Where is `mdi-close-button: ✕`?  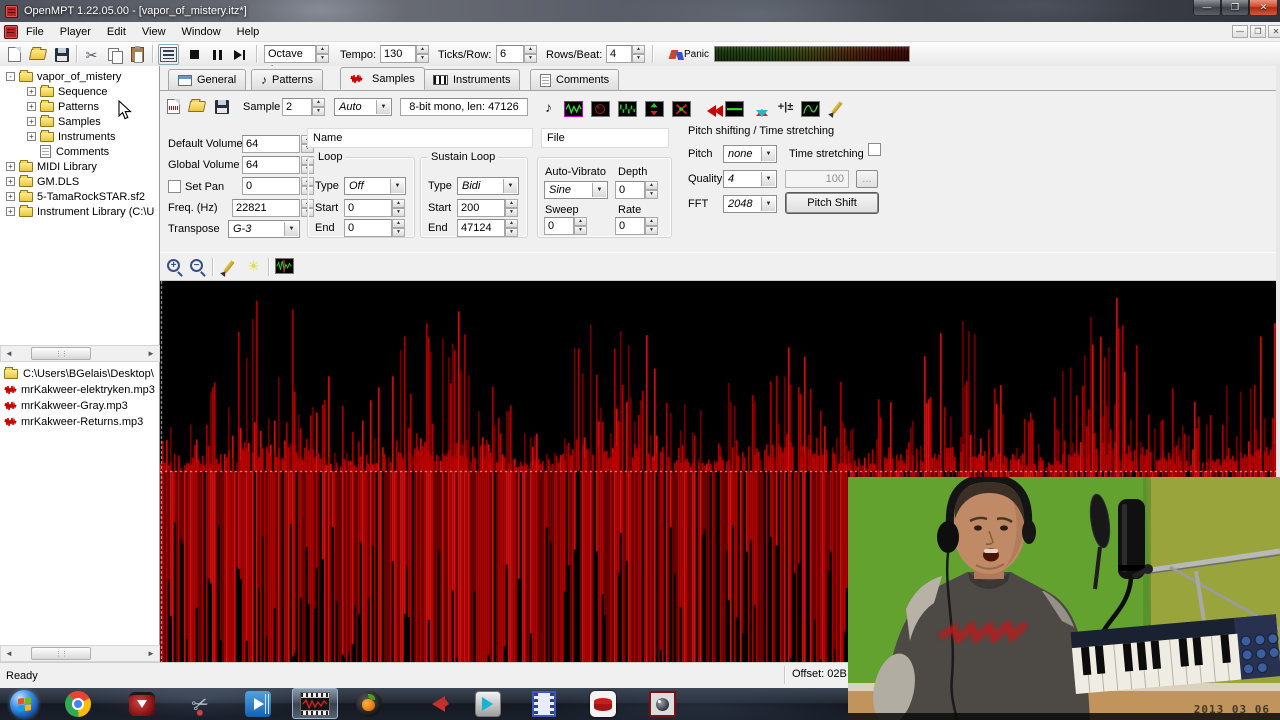
mdi-close-button: ✕ is located at coordinates (1274, 31).